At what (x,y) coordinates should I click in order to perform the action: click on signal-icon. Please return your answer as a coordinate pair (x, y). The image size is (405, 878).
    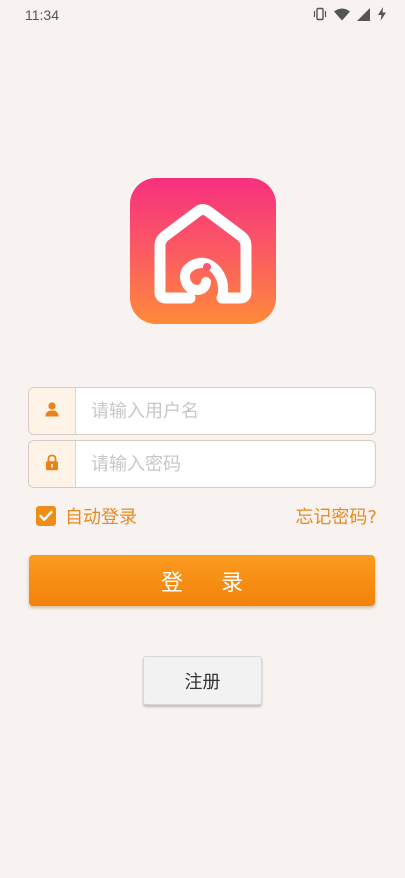
    Looking at the image, I should click on (363, 14).